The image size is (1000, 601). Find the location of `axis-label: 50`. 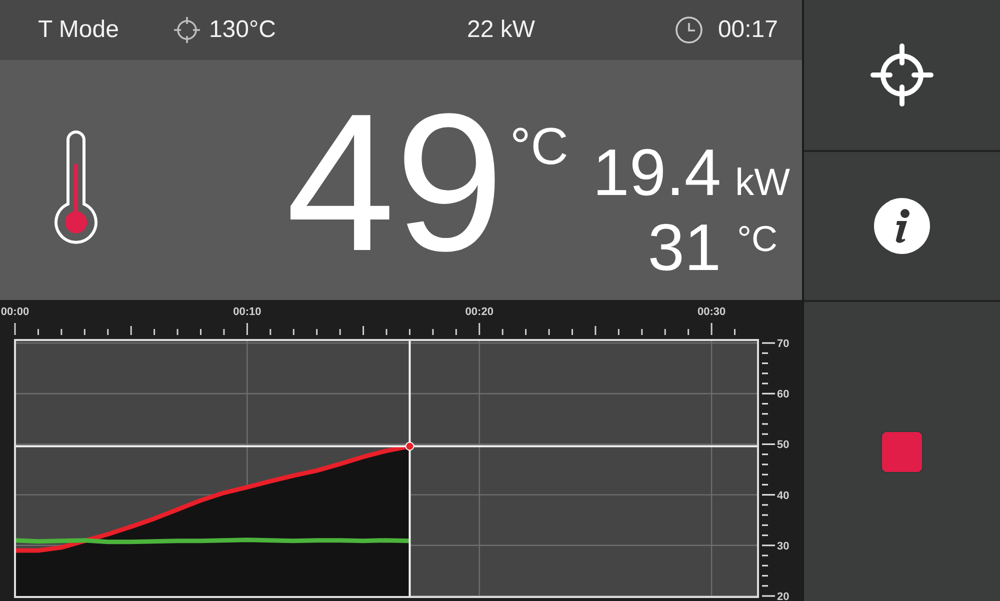

axis-label: 50 is located at coordinates (783, 445).